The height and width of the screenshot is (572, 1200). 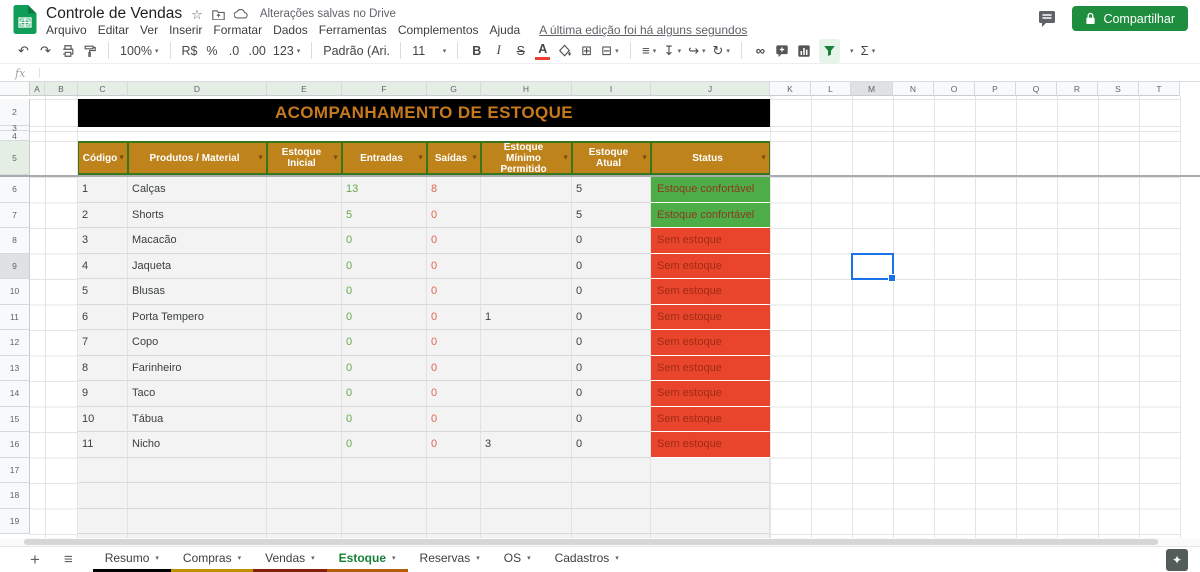 What do you see at coordinates (609, 51) in the screenshot?
I see `merge-cells-icon: ⊟ ▾` at bounding box center [609, 51].